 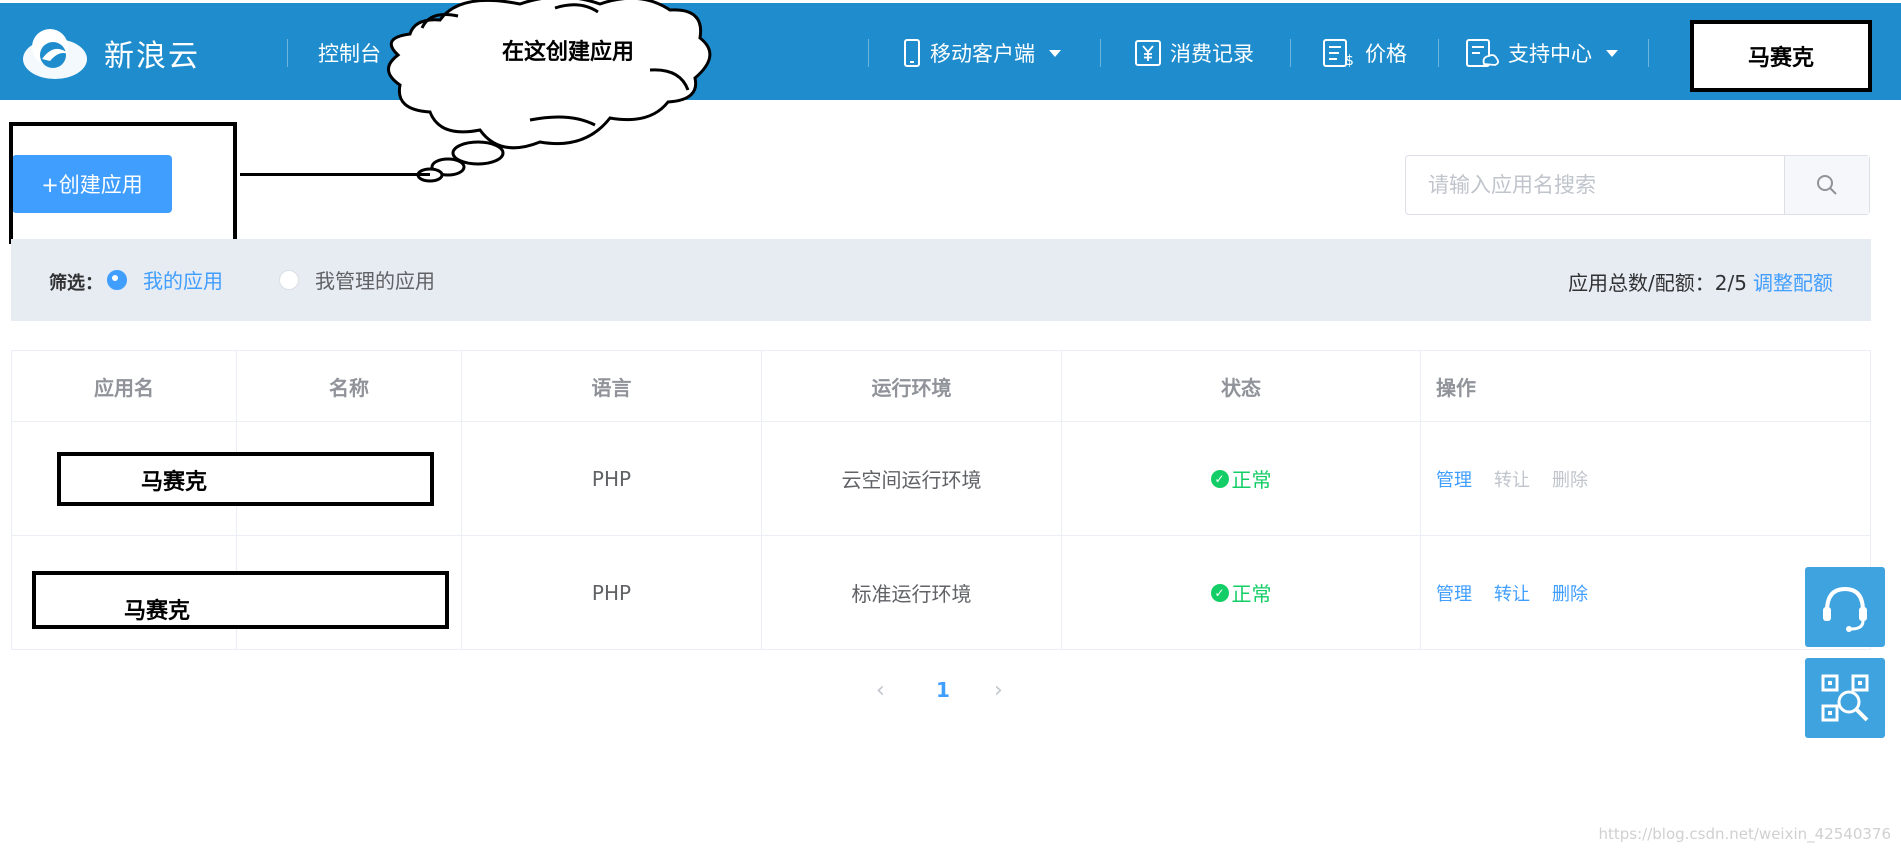 I want to click on row1-manage-link: 管理, so click(x=1454, y=479).